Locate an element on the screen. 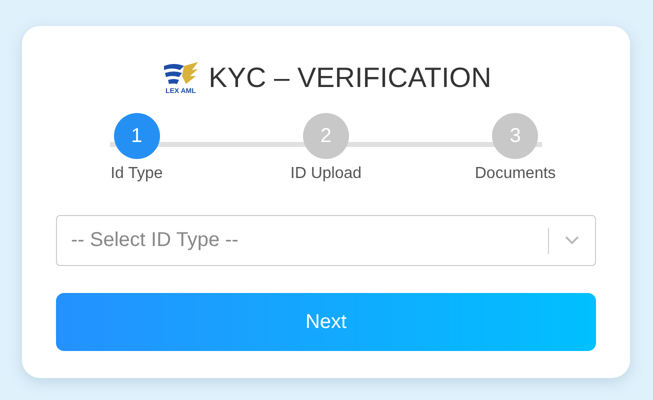 The height and width of the screenshot is (400, 653). id-type-select: -- Select ID Type -- is located at coordinates (326, 240).